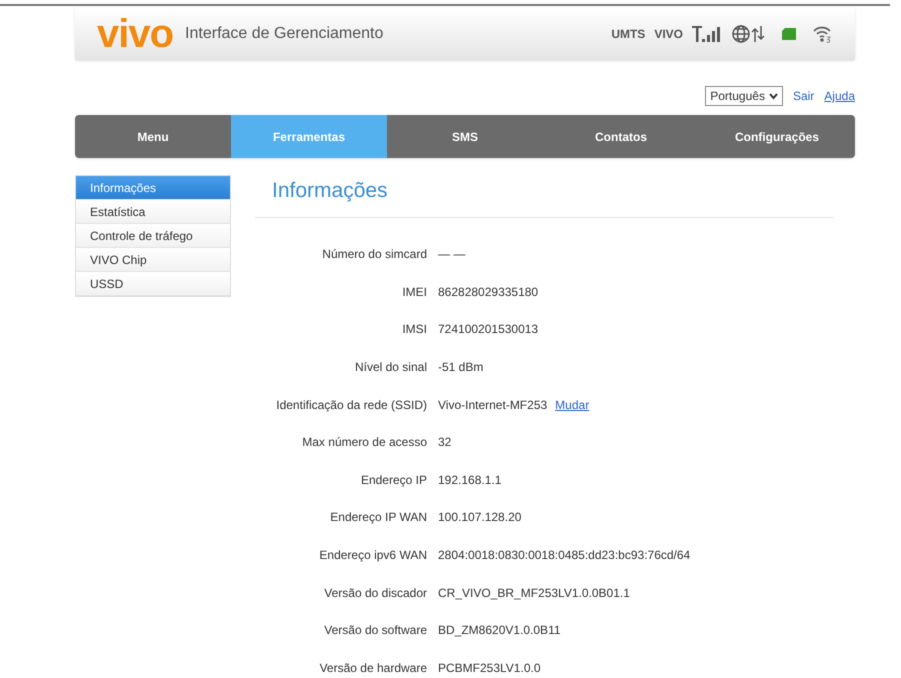 This screenshot has width=901, height=678. I want to click on field-value: 192.168.1.1, so click(470, 480).